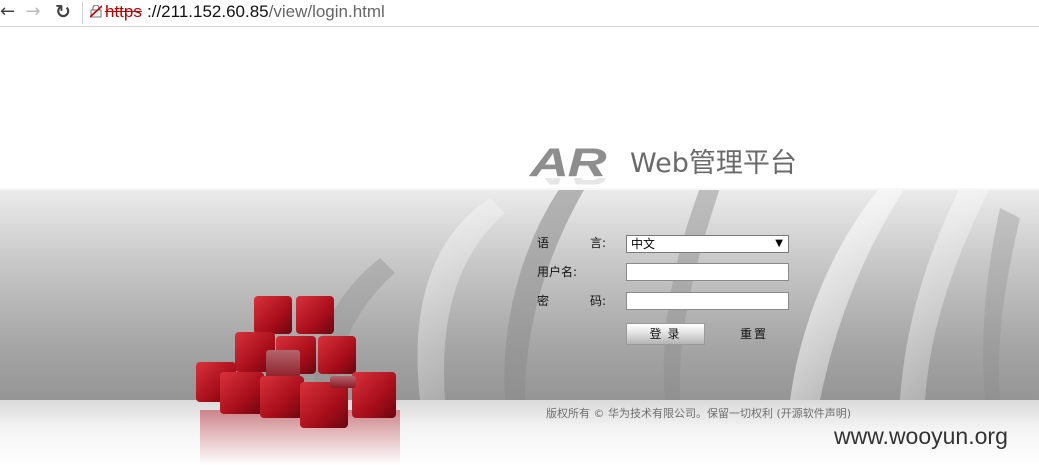 This screenshot has width=1039, height=465. I want to click on url-path: /view/login.html, so click(326, 11).